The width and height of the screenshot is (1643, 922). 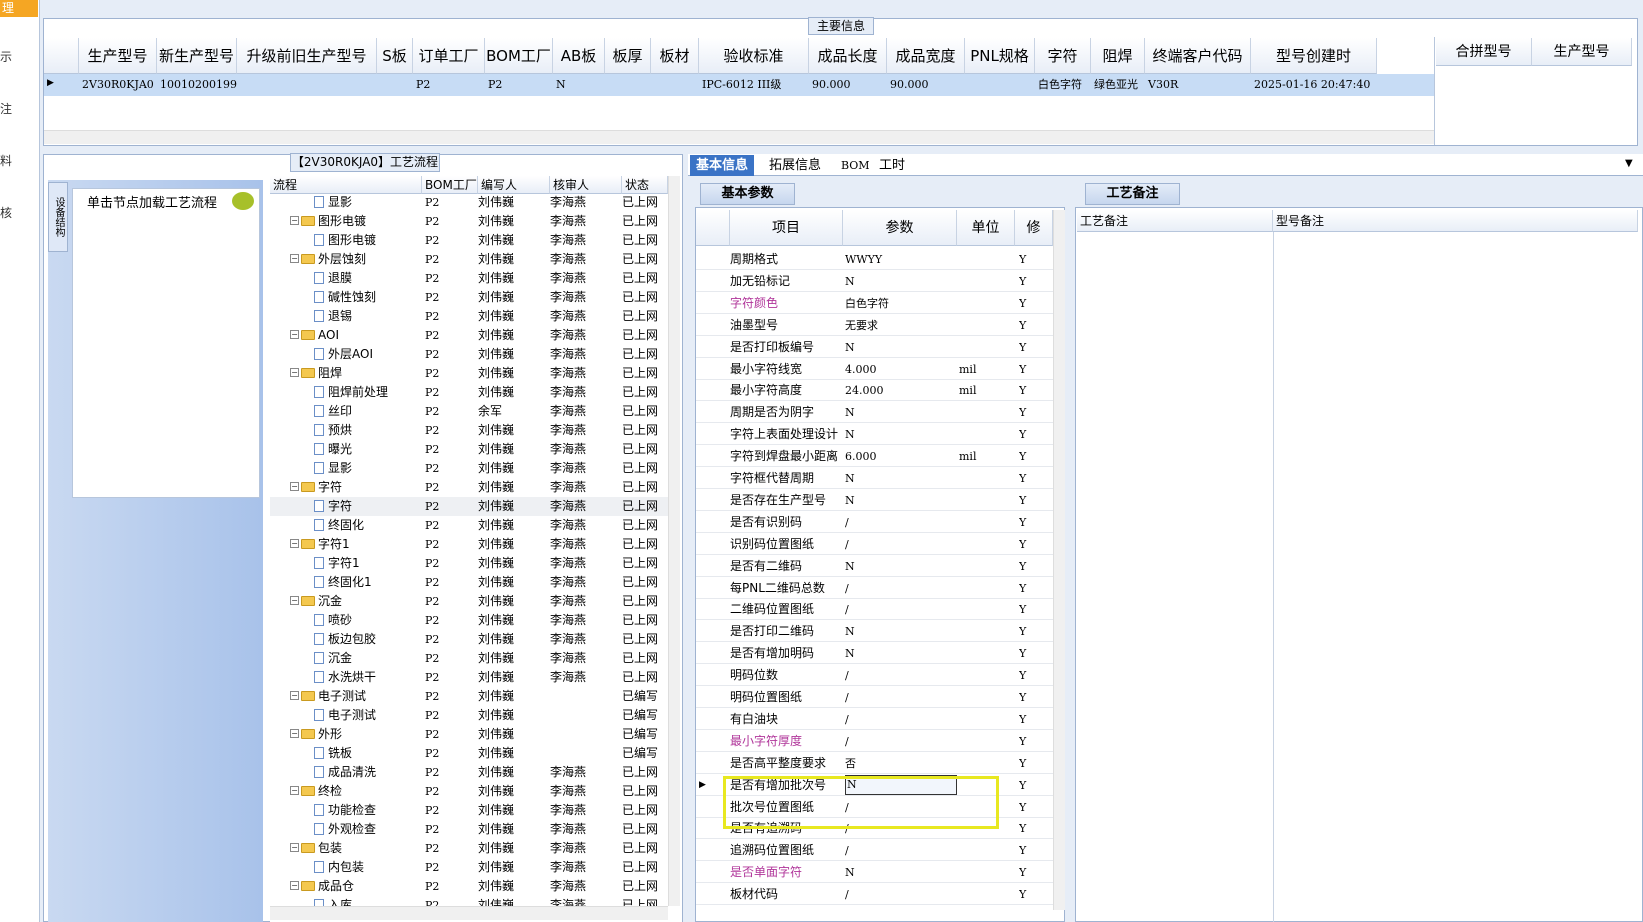 I want to click on tree-row: − 包装 P2 刘伟巍 李海燕 已上网, so click(x=470, y=848).